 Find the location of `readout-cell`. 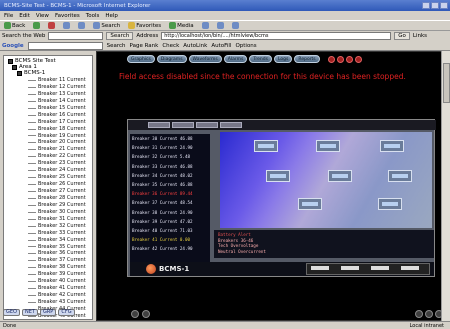

readout-cell is located at coordinates (380, 268).